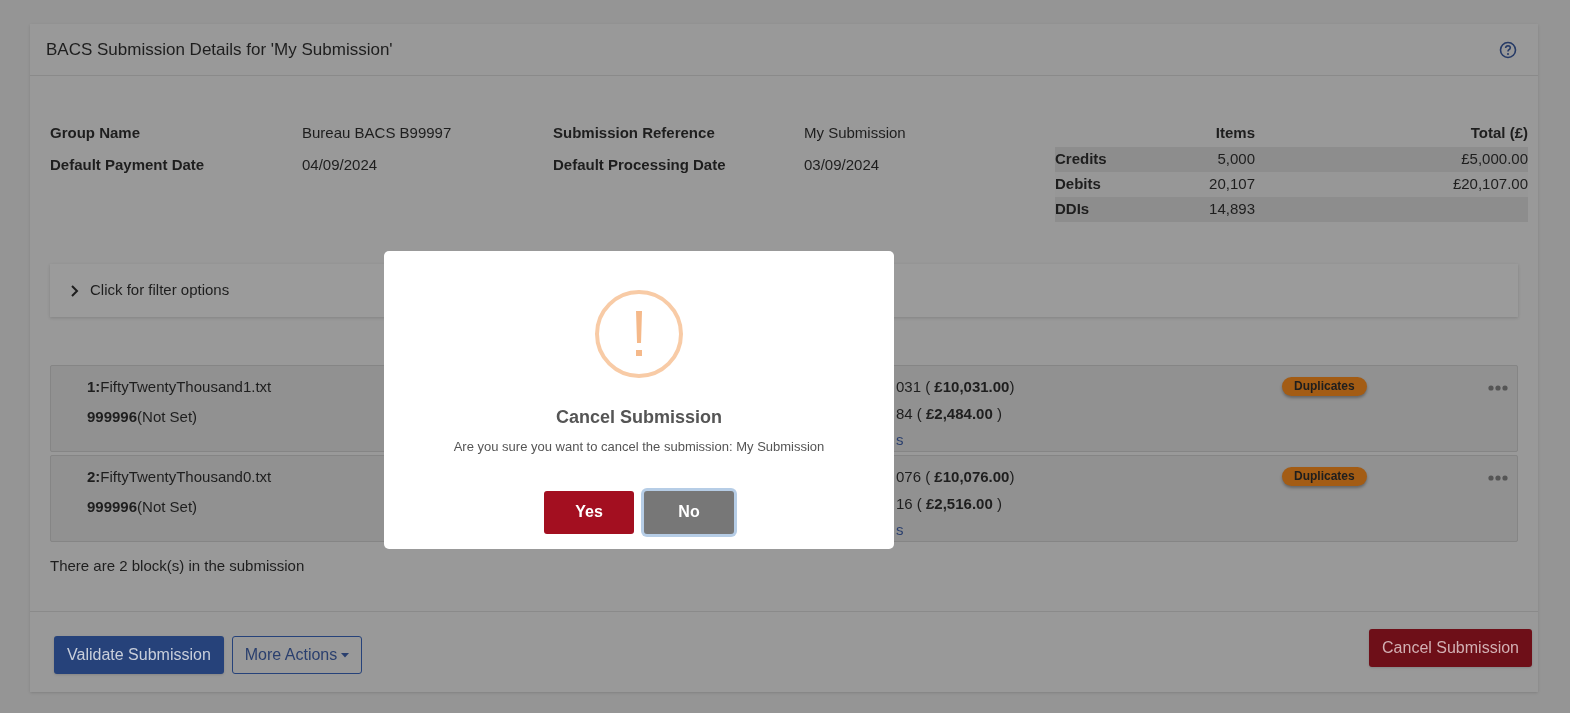  What do you see at coordinates (345, 655) in the screenshot?
I see `caret-icon` at bounding box center [345, 655].